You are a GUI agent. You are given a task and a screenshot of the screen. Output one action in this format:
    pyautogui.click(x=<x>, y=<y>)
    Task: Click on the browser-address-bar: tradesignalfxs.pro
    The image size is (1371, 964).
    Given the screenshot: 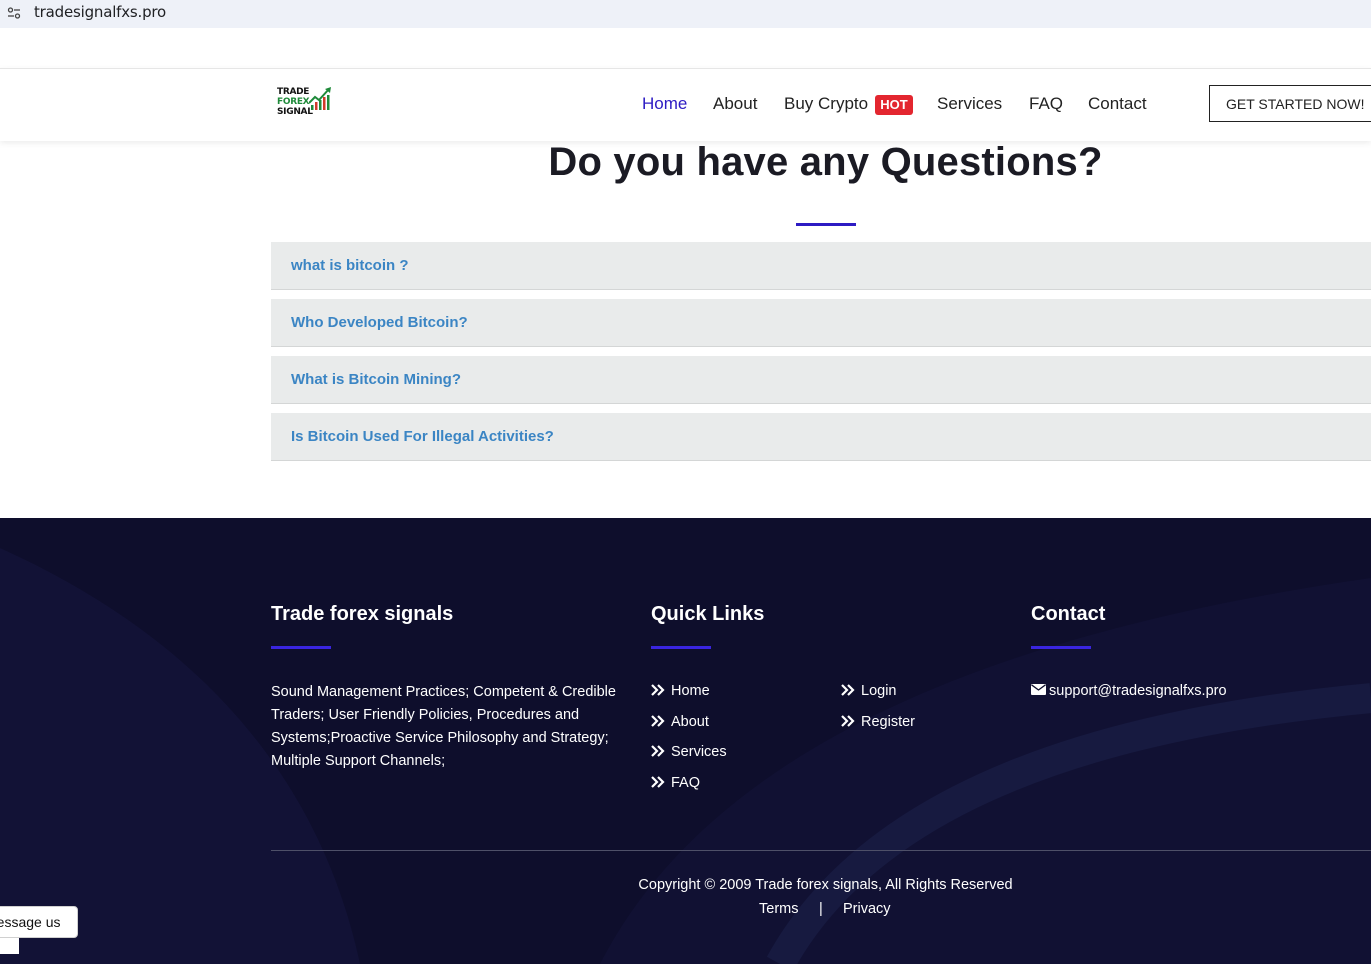 What is the action you would take?
    pyautogui.click(x=685, y=14)
    